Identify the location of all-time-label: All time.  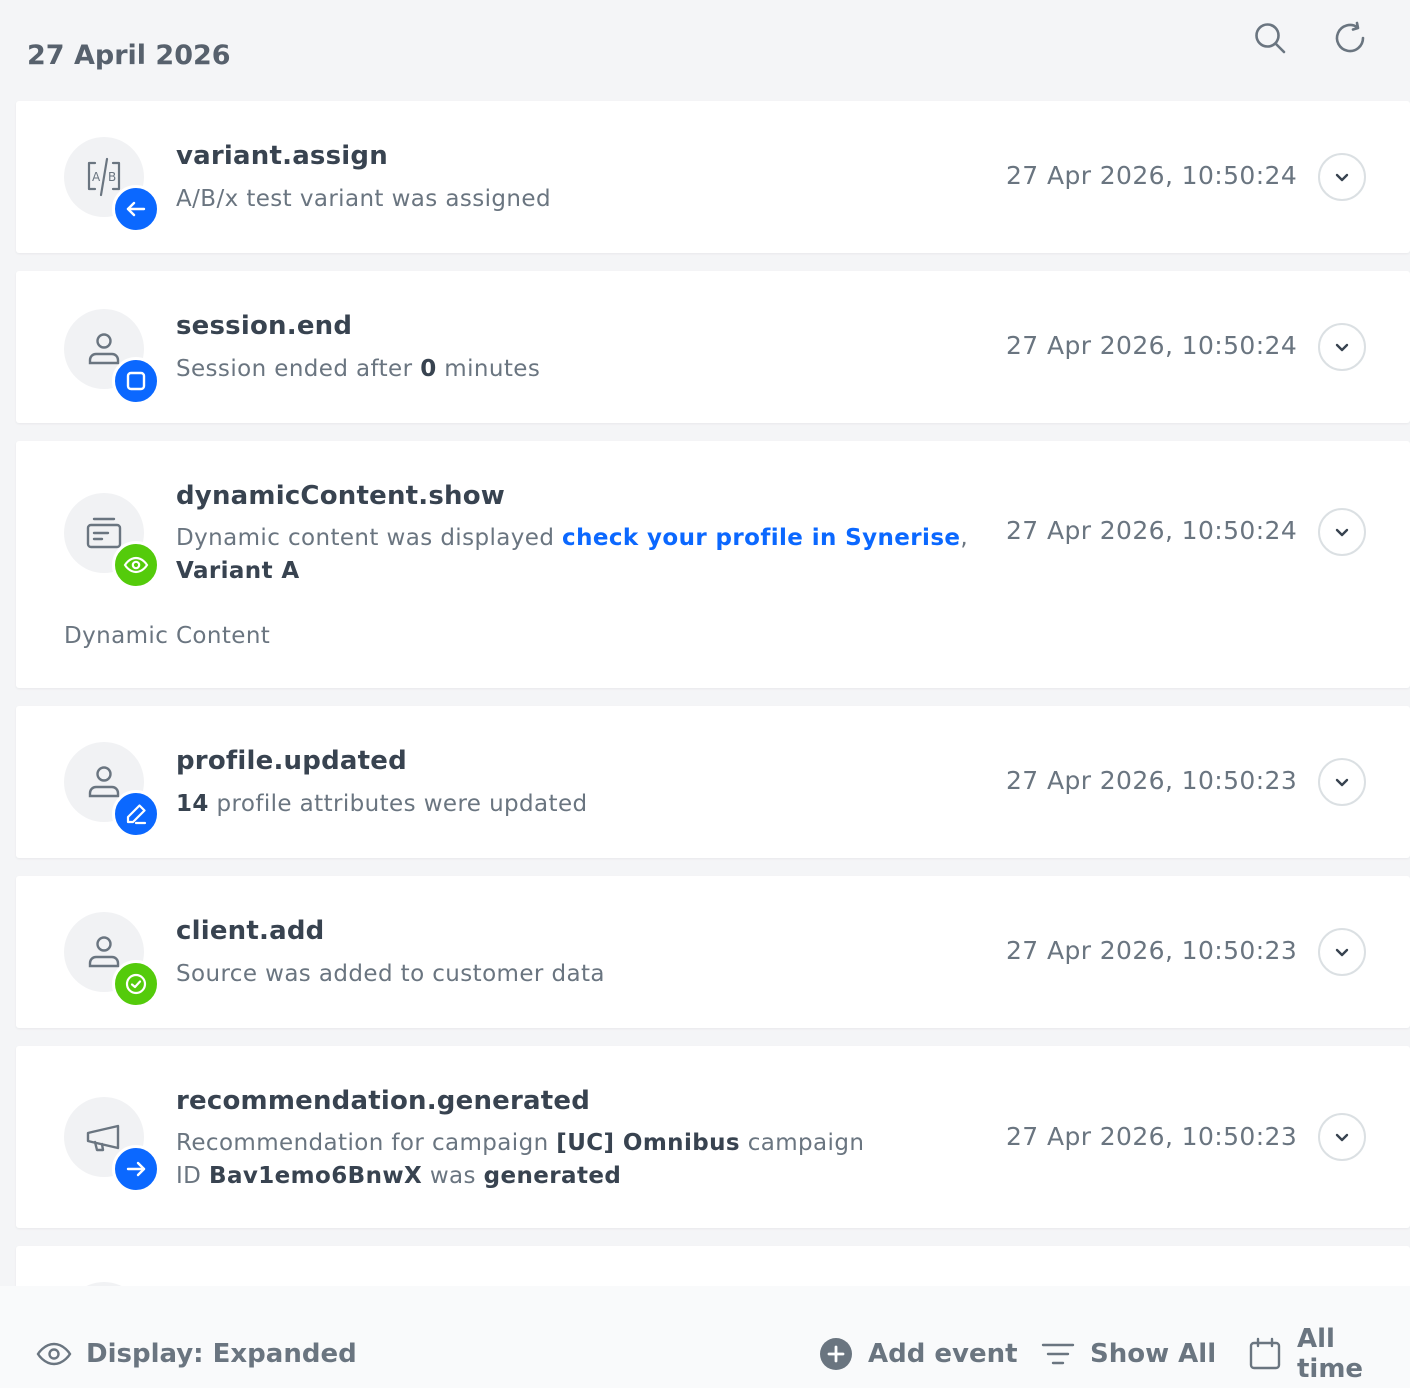
(1330, 1354).